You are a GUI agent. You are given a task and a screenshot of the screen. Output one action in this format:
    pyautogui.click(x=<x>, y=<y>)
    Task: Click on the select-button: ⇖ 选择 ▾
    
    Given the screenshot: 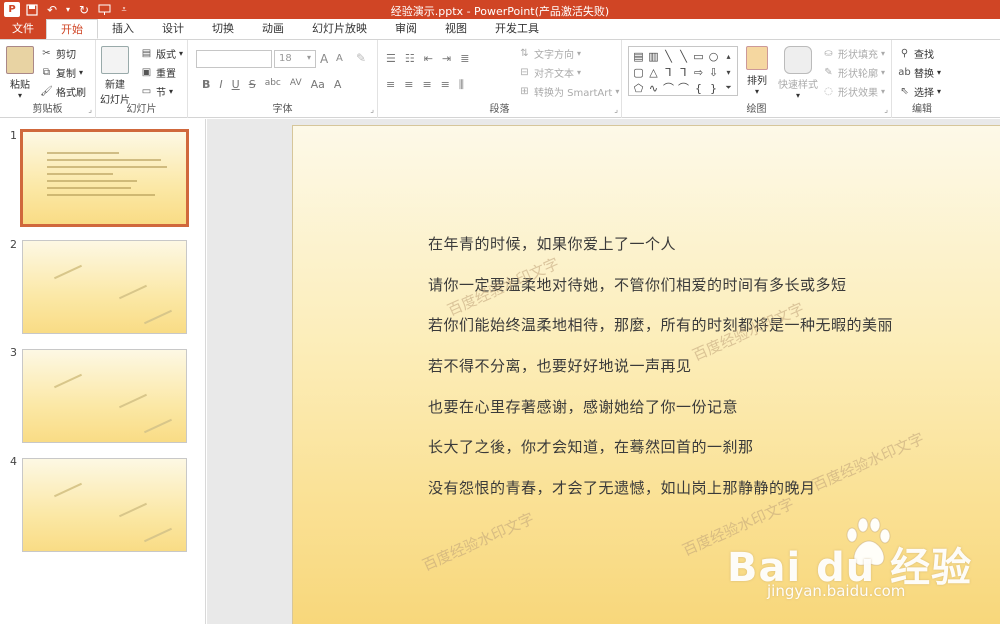 What is the action you would take?
    pyautogui.click(x=919, y=91)
    